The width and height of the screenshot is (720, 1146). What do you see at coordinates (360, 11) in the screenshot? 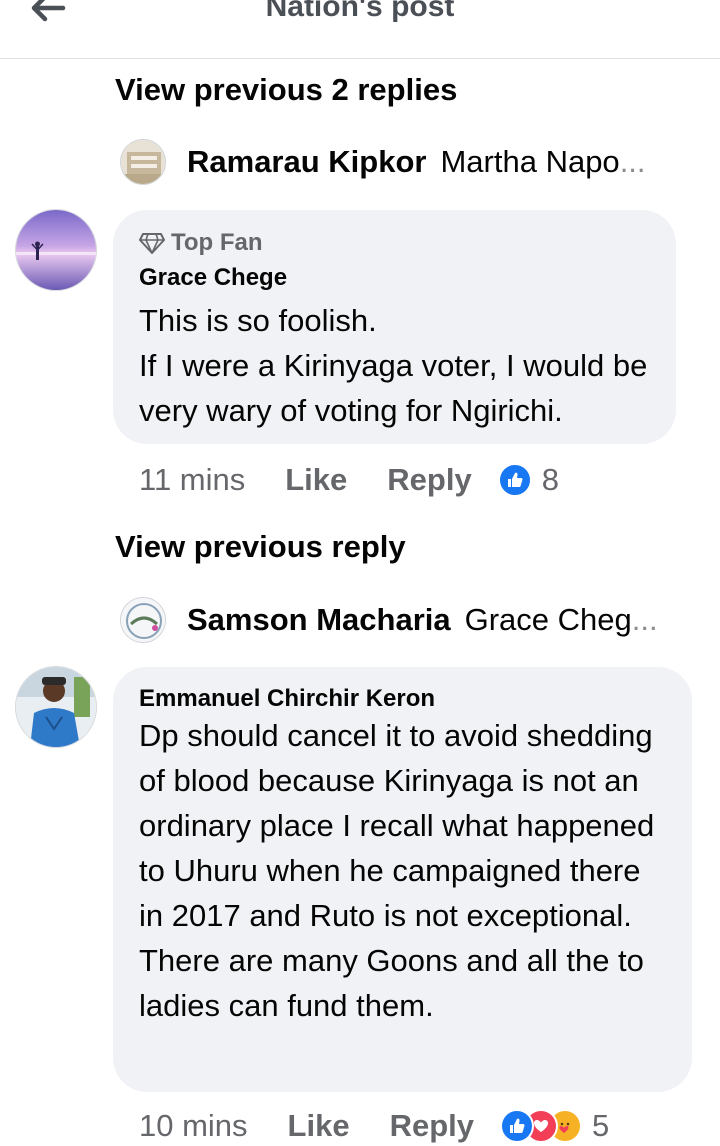
I see `page-title: Nation's post` at bounding box center [360, 11].